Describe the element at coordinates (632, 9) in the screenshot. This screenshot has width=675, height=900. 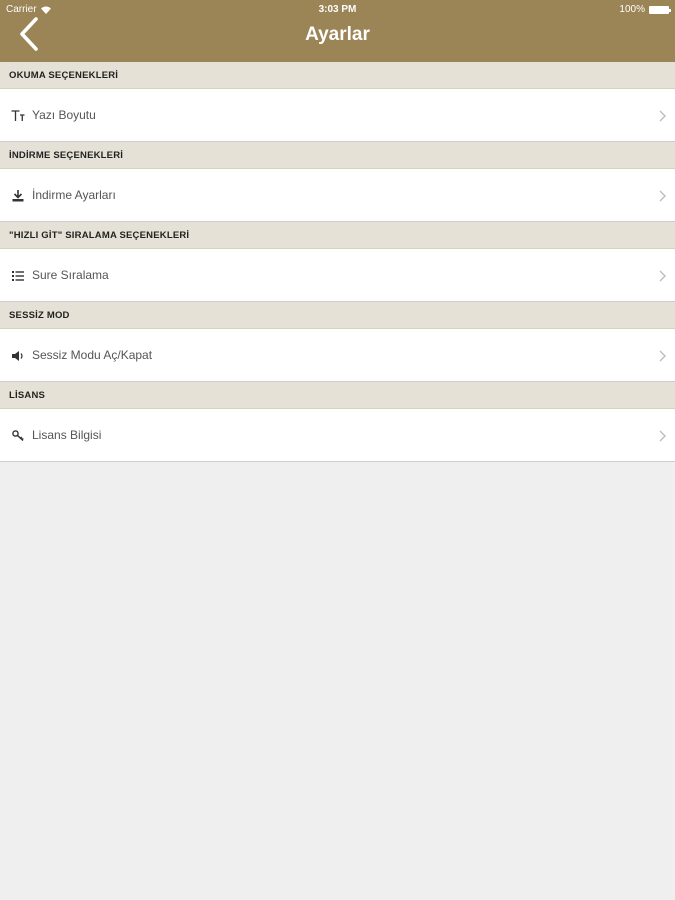
I see `battery-percentage: 100%` at that location.